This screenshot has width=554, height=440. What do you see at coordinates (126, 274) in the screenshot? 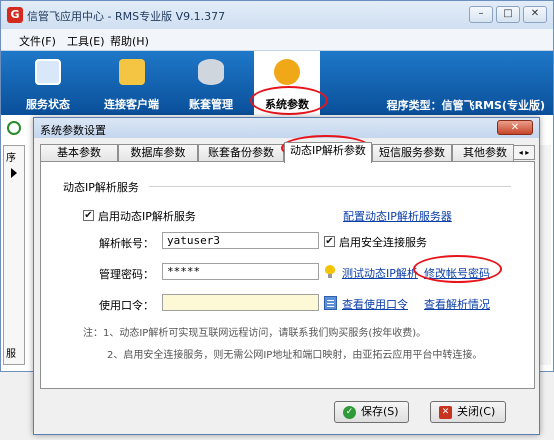
I see `password-label: 管理密码：` at bounding box center [126, 274].